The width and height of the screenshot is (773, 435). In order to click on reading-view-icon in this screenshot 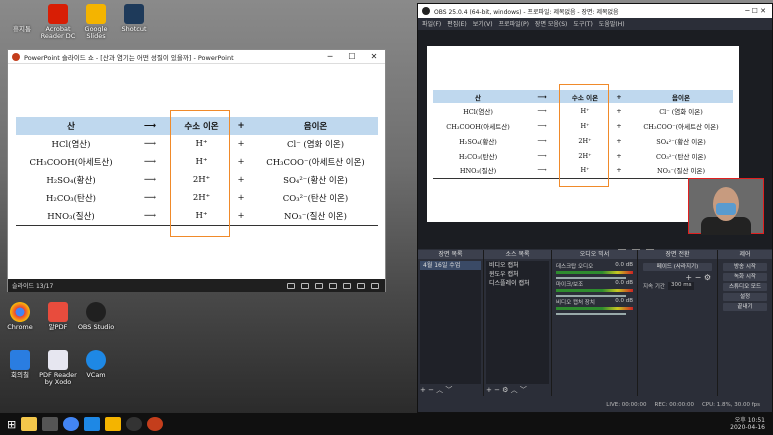, I will do `click(361, 285)`.